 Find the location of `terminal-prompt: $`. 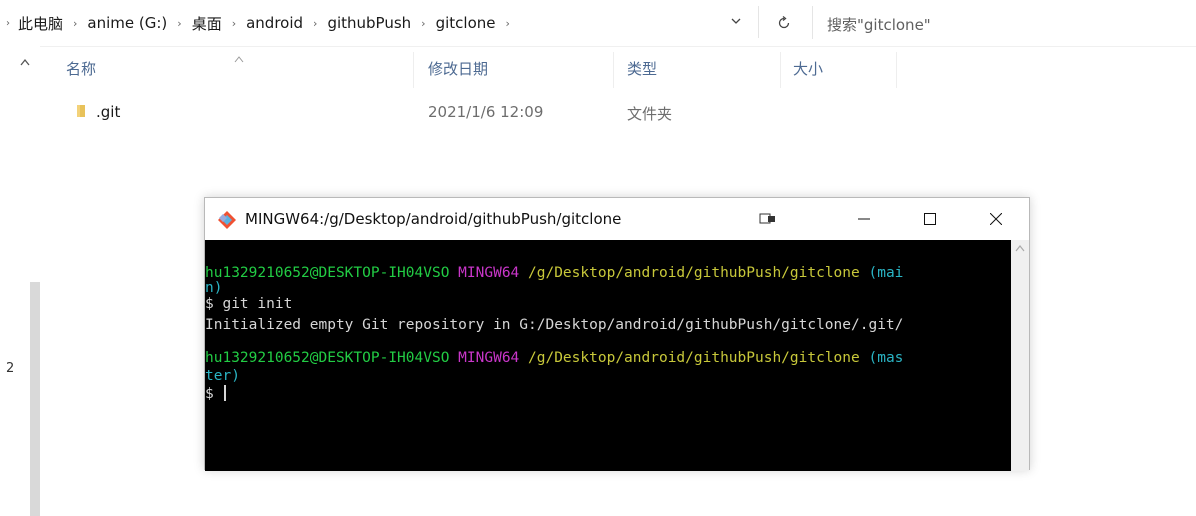

terminal-prompt: $ is located at coordinates (216, 394).